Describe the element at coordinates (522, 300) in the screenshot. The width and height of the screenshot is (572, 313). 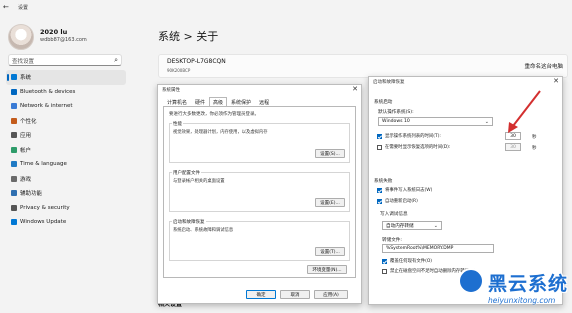
I see `watermark-url: heiyunxitong.com` at that location.